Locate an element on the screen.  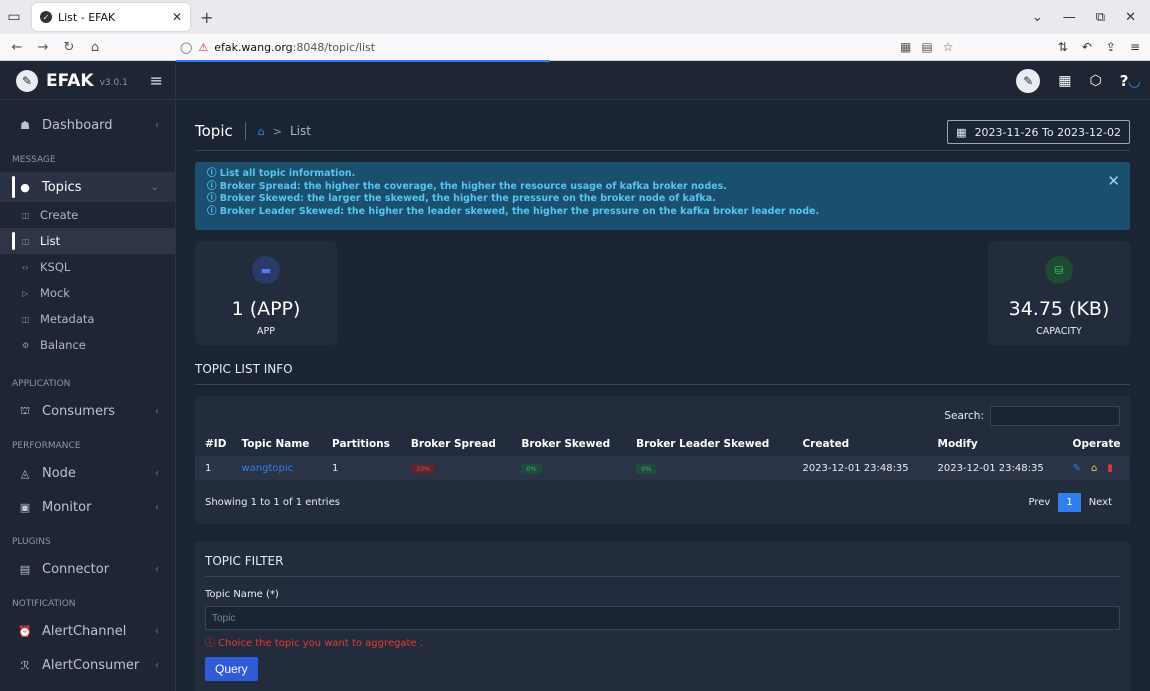
brand: ✎ EFAK v3.0.1 ≡ is located at coordinates (87, 81).